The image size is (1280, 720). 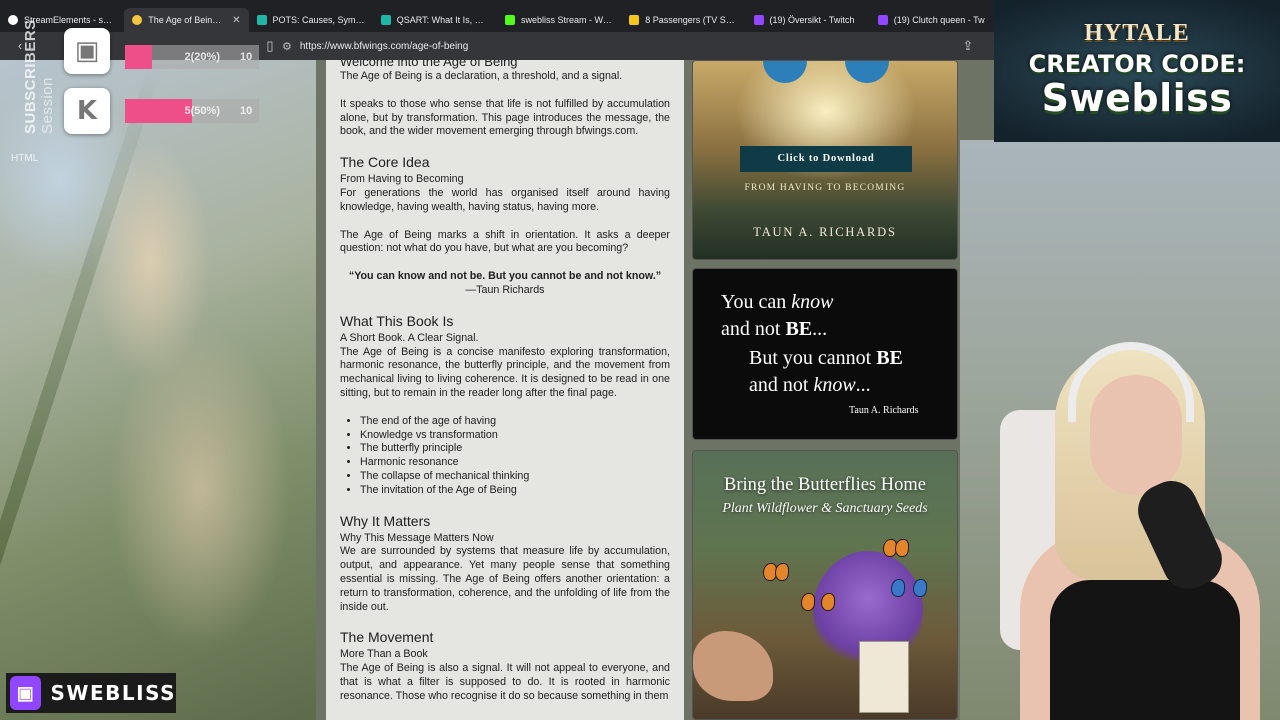 What do you see at coordinates (429, 64) in the screenshot?
I see `intro-heading: Welcome into the Age of Being` at bounding box center [429, 64].